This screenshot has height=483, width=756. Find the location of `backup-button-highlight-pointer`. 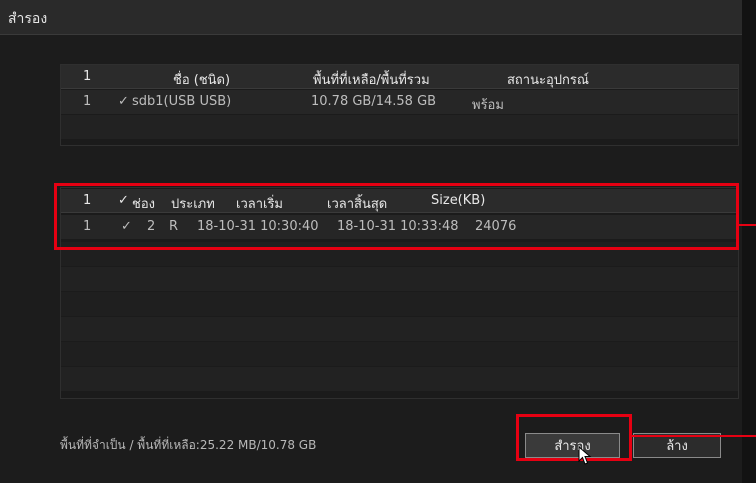

backup-button-highlight-pointer is located at coordinates (694, 436).